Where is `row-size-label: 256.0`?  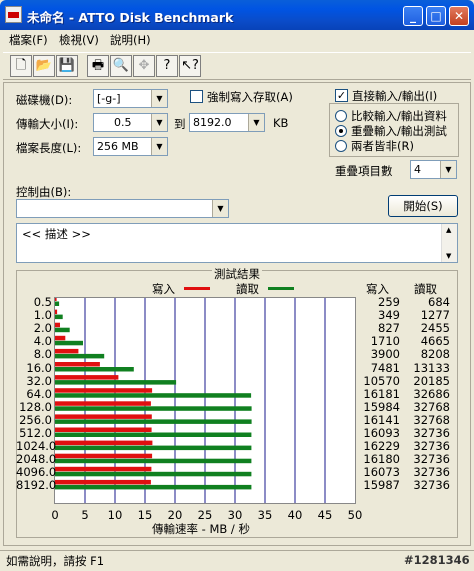
row-size-label: 256.0 is located at coordinates (35, 420).